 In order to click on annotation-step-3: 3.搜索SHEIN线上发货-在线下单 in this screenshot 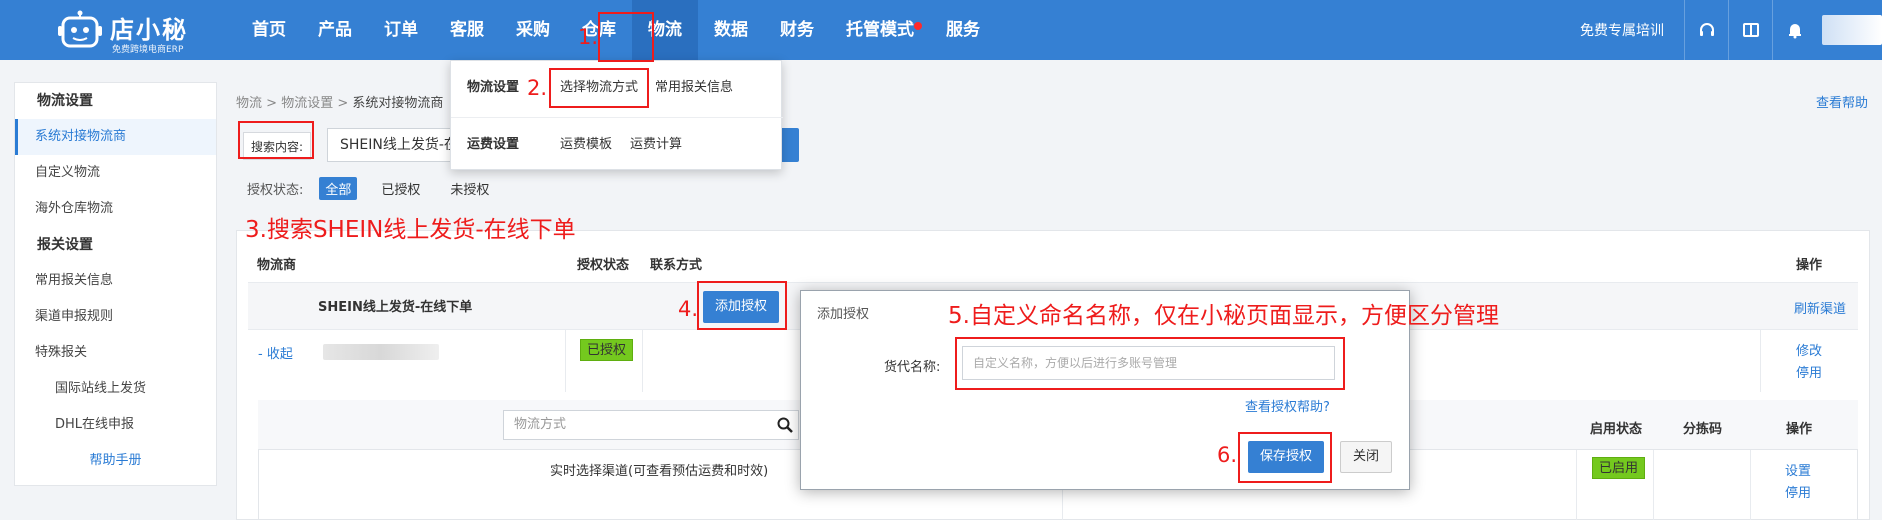, I will do `click(410, 230)`.